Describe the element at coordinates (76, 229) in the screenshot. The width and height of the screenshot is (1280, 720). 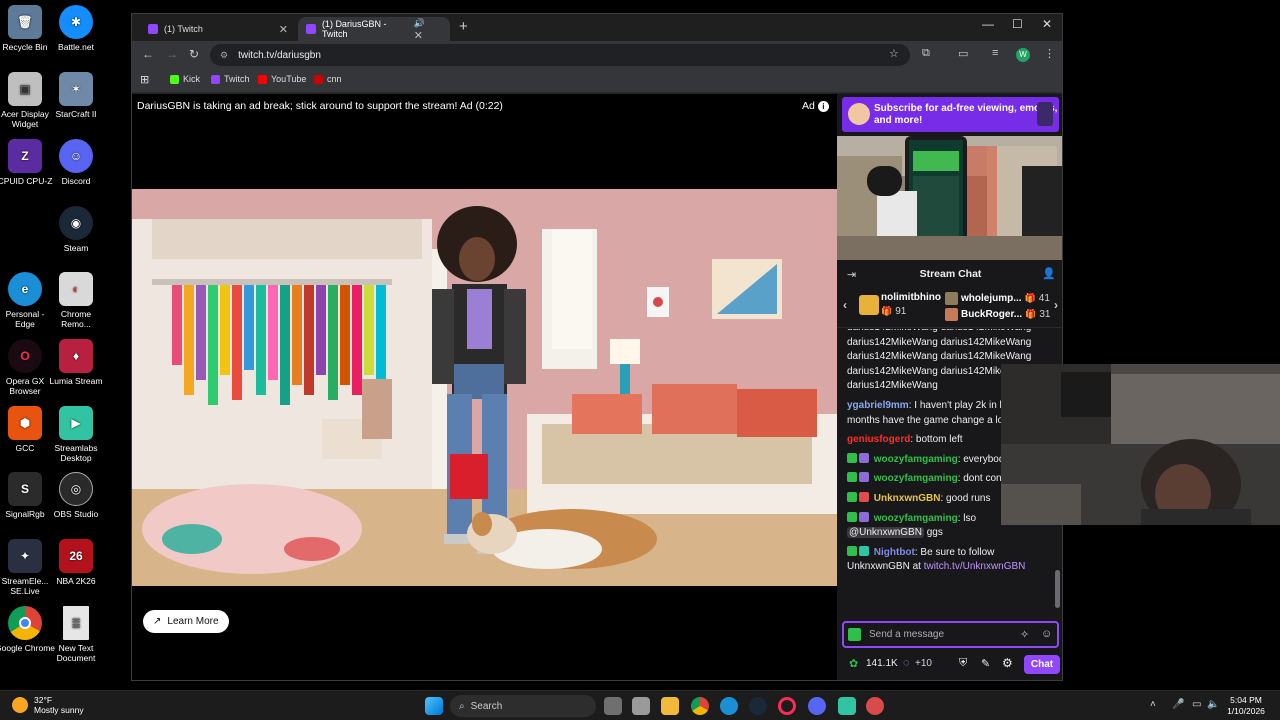
I see `desktop-icon-steam: ◉ Steam` at that location.